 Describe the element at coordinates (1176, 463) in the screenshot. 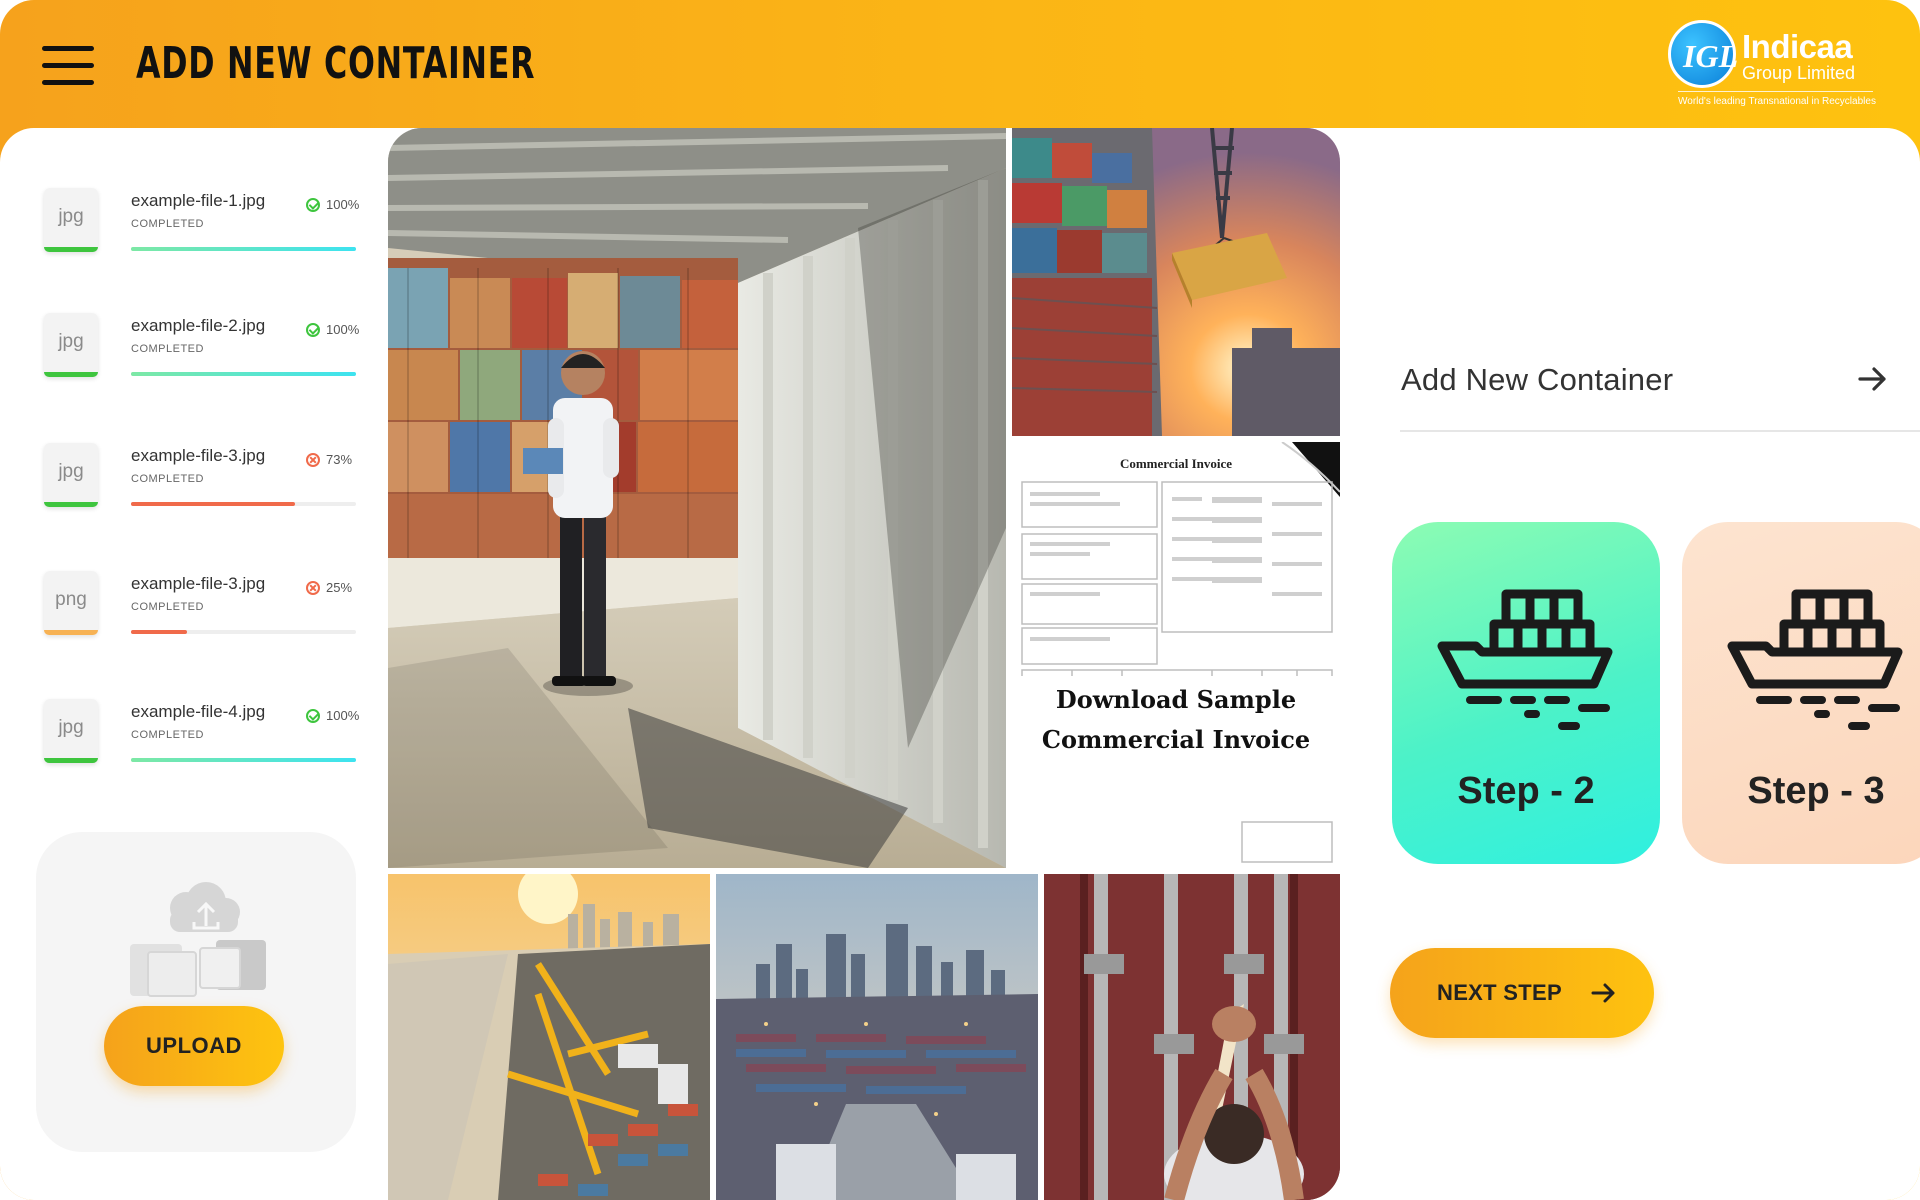

I see `invoice-doc-title: Commercial Invoice` at that location.